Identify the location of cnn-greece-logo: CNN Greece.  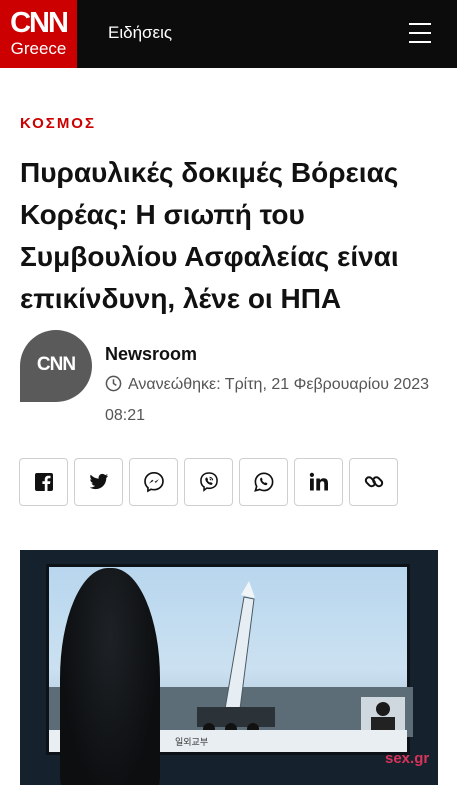
(38, 34).